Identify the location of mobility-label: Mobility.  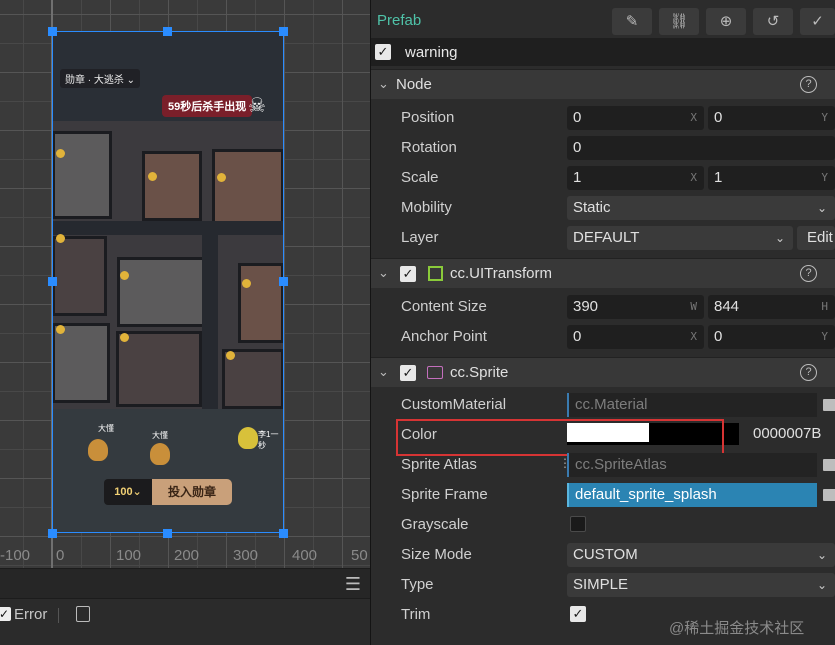
(426, 207).